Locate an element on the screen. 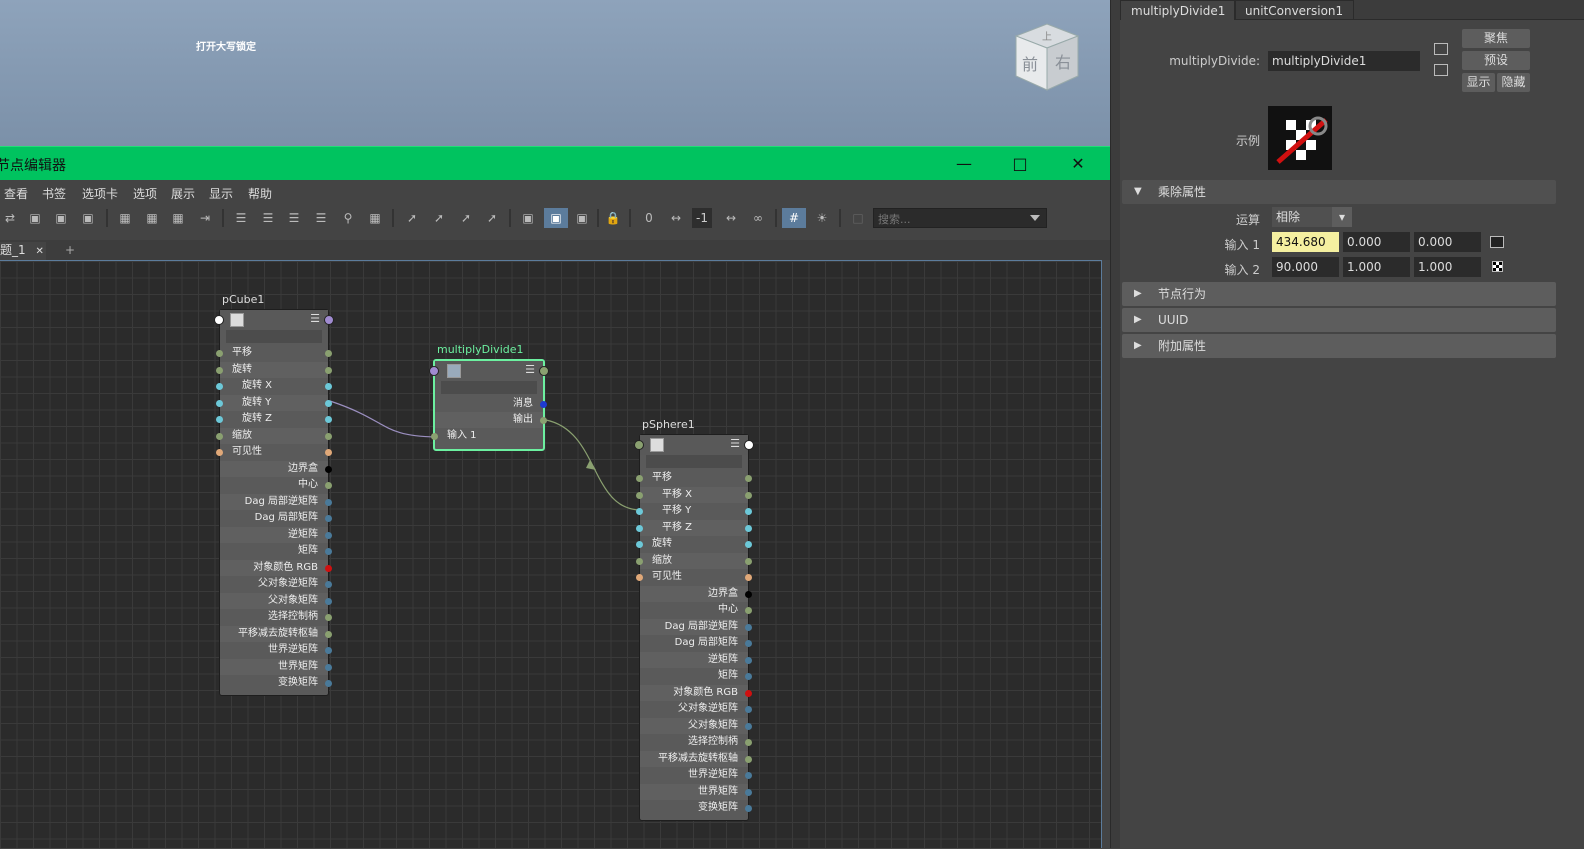 This screenshot has height=849, width=1584. close-icon: ✕ is located at coordinates (39, 251).